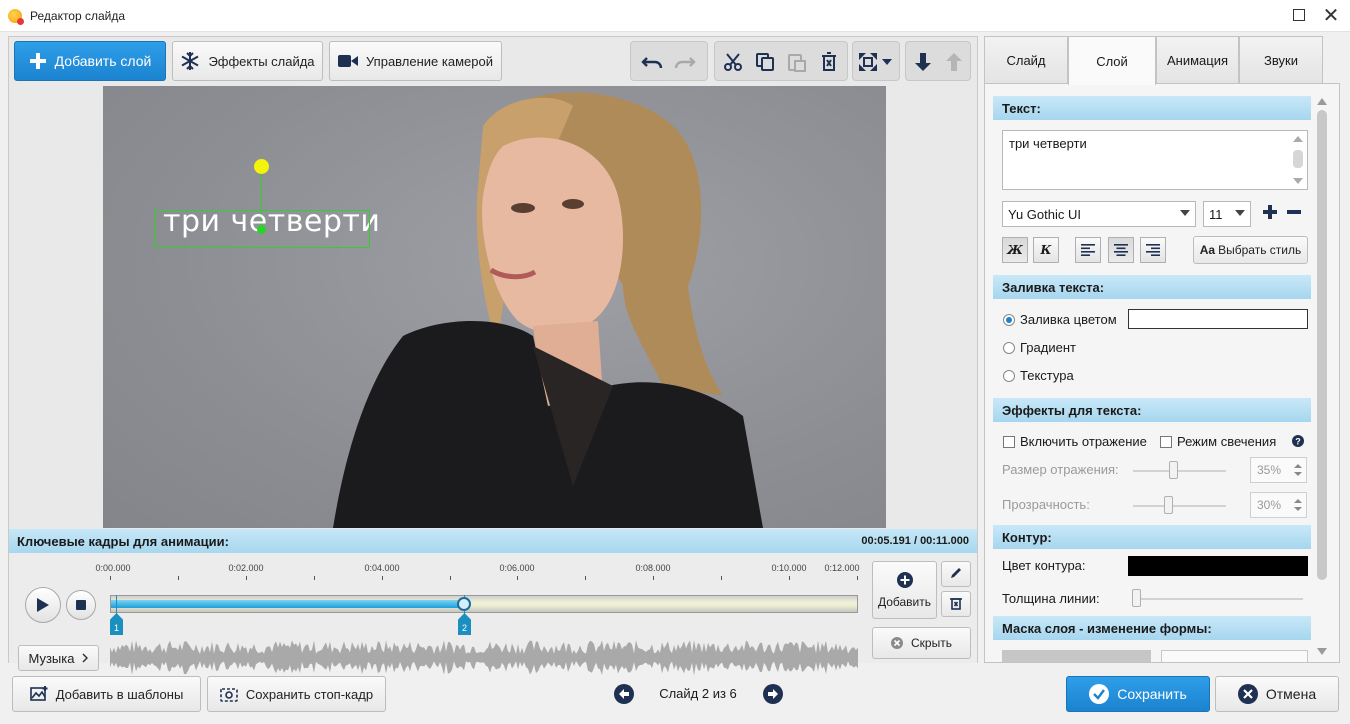 The width and height of the screenshot is (1350, 724). What do you see at coordinates (1218, 566) in the screenshot?
I see `outline-color-swatch` at bounding box center [1218, 566].